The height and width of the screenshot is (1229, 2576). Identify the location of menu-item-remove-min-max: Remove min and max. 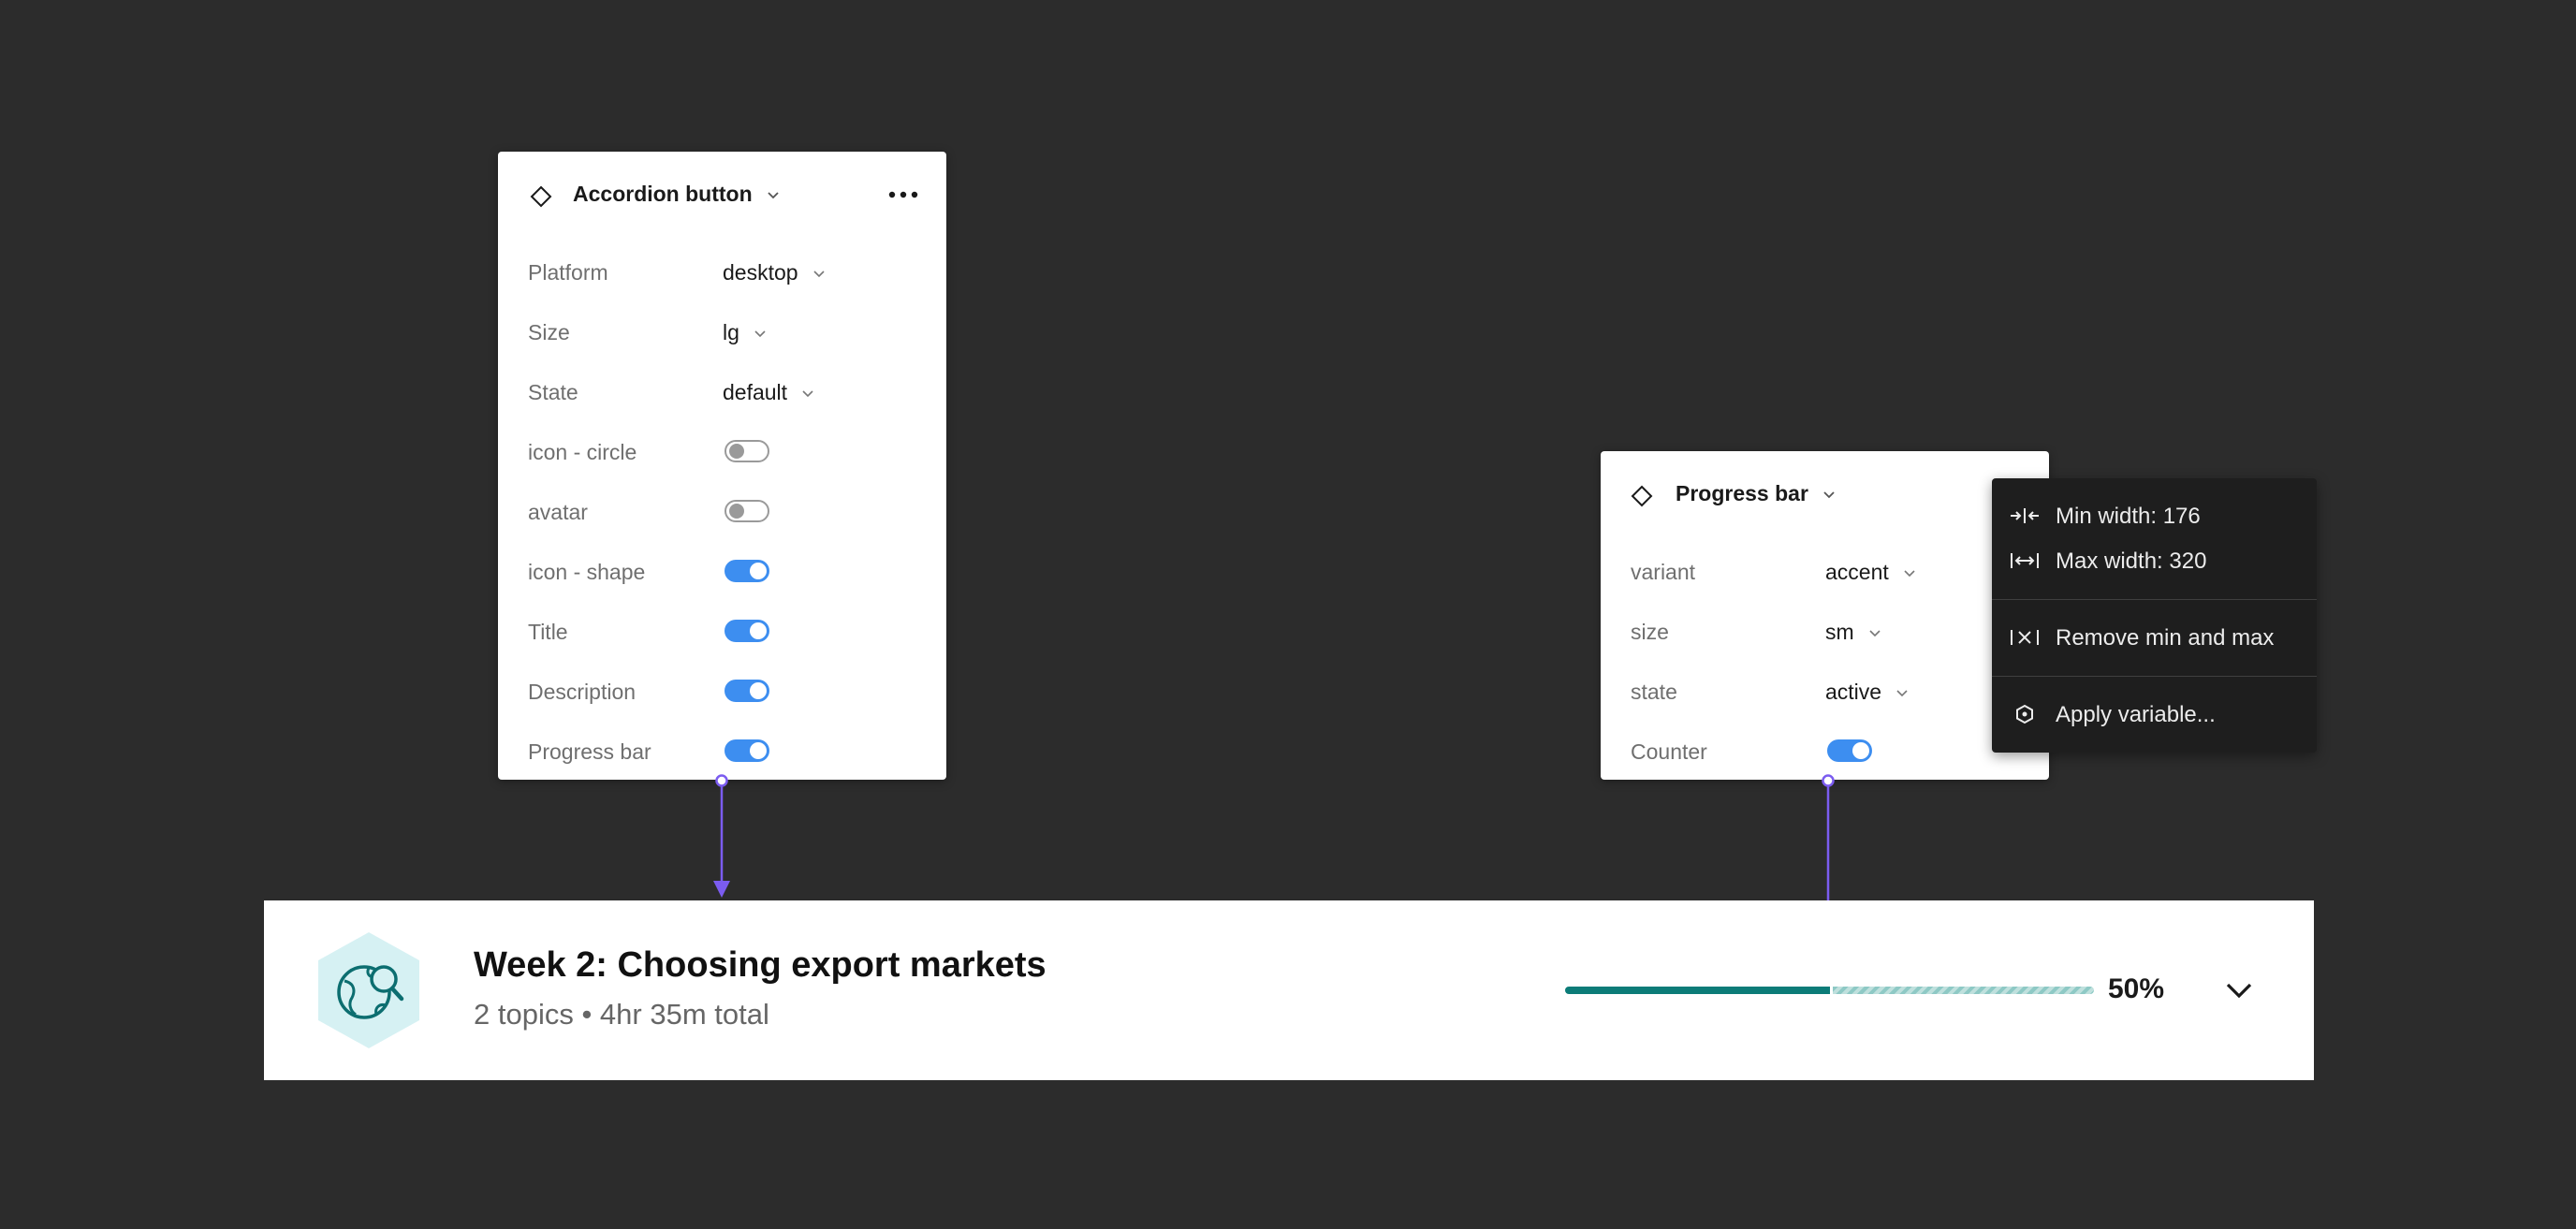
(2154, 637).